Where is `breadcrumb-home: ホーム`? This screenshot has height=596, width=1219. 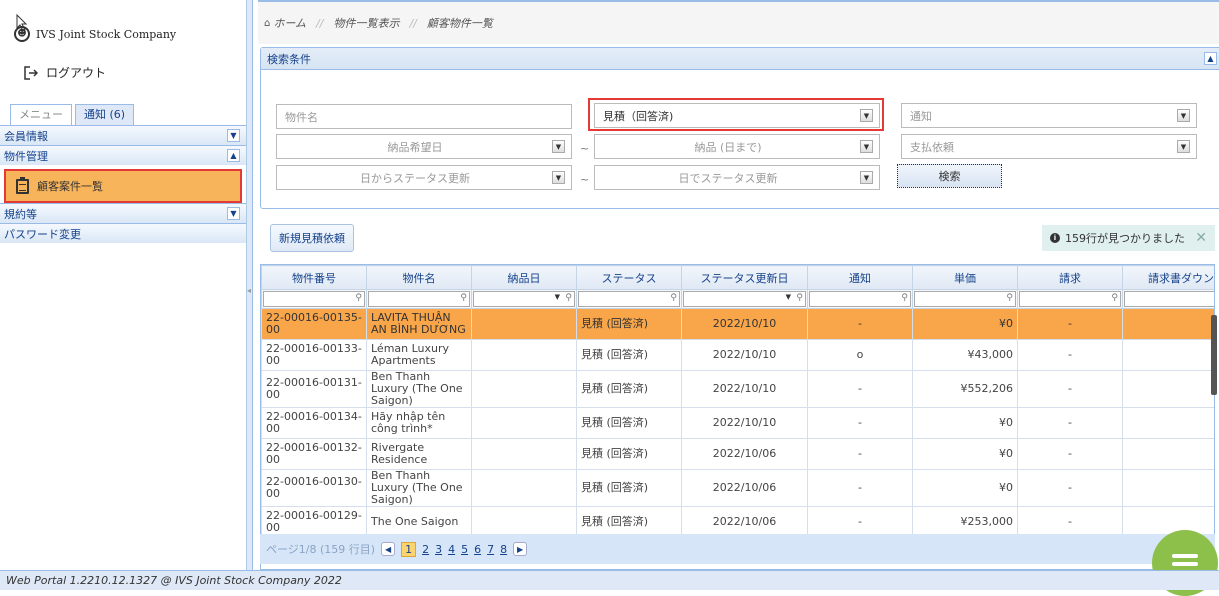 breadcrumb-home: ホーム is located at coordinates (289, 23).